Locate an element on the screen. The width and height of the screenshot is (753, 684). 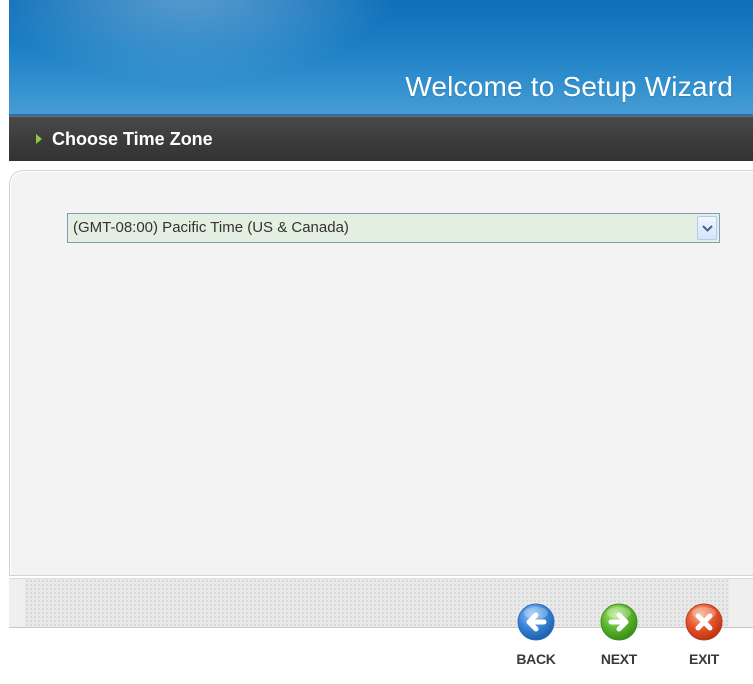
exit-button: EXIT is located at coordinates (704, 637).